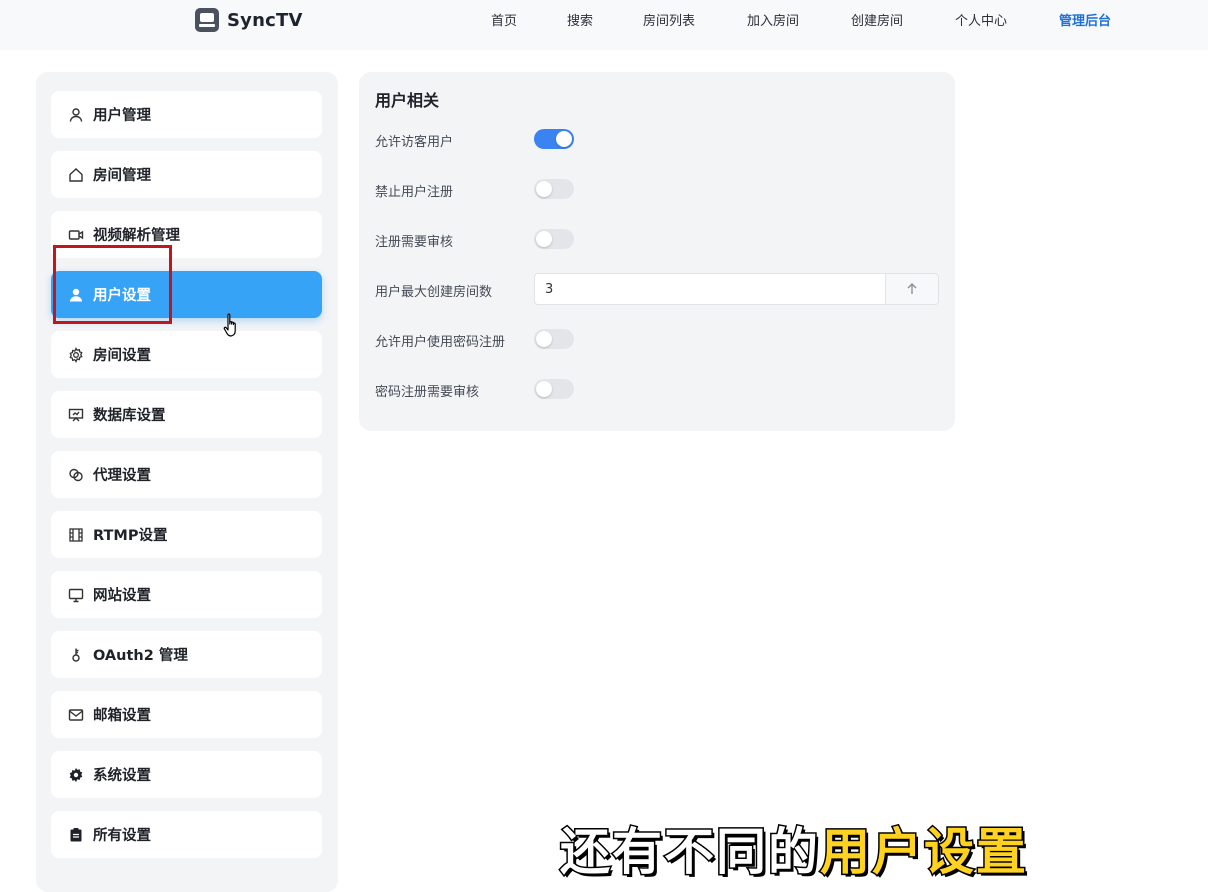  I want to click on sidebar-item-rtmp-settings: RTMP设置, so click(186, 534).